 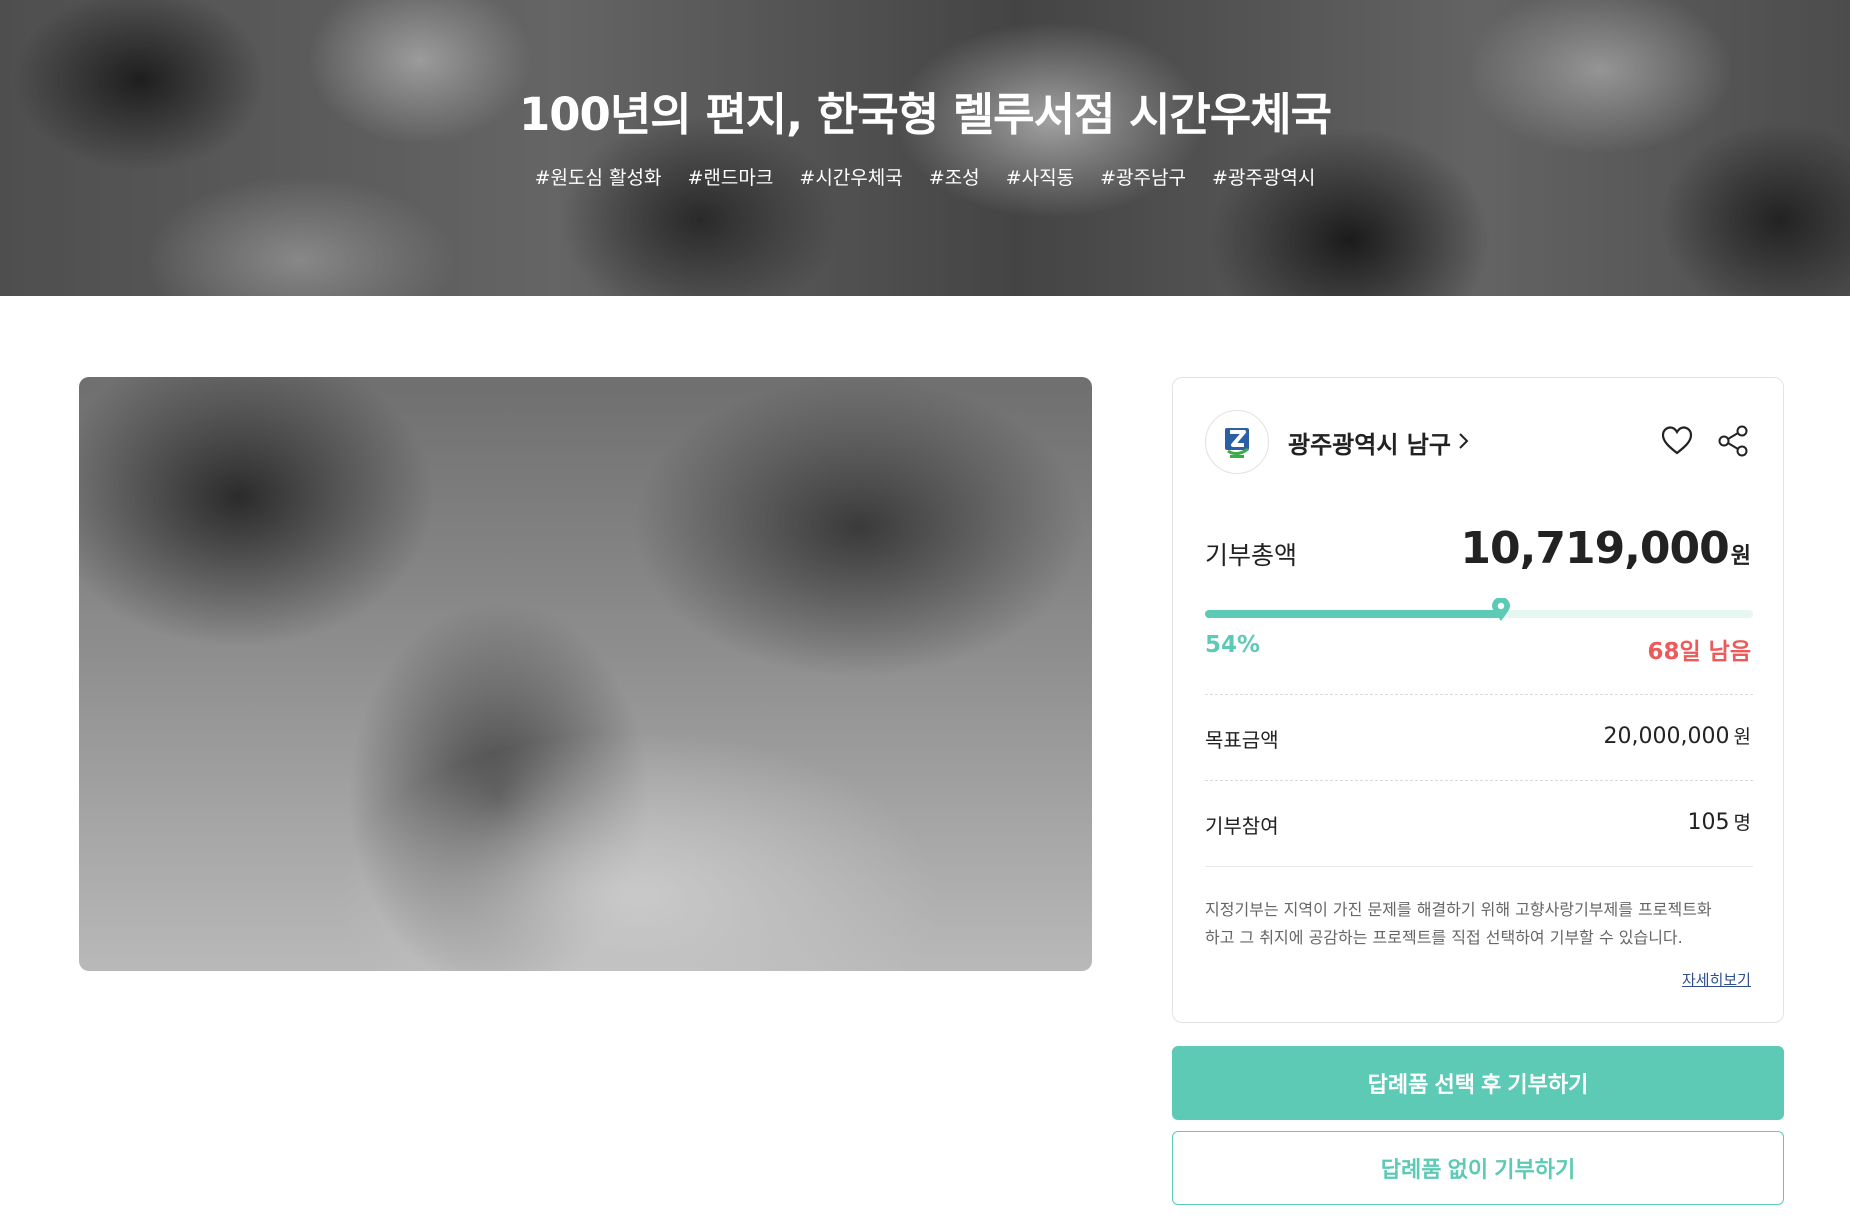 What do you see at coordinates (1699, 652) in the screenshot?
I see `days-remaining: 68일 남음` at bounding box center [1699, 652].